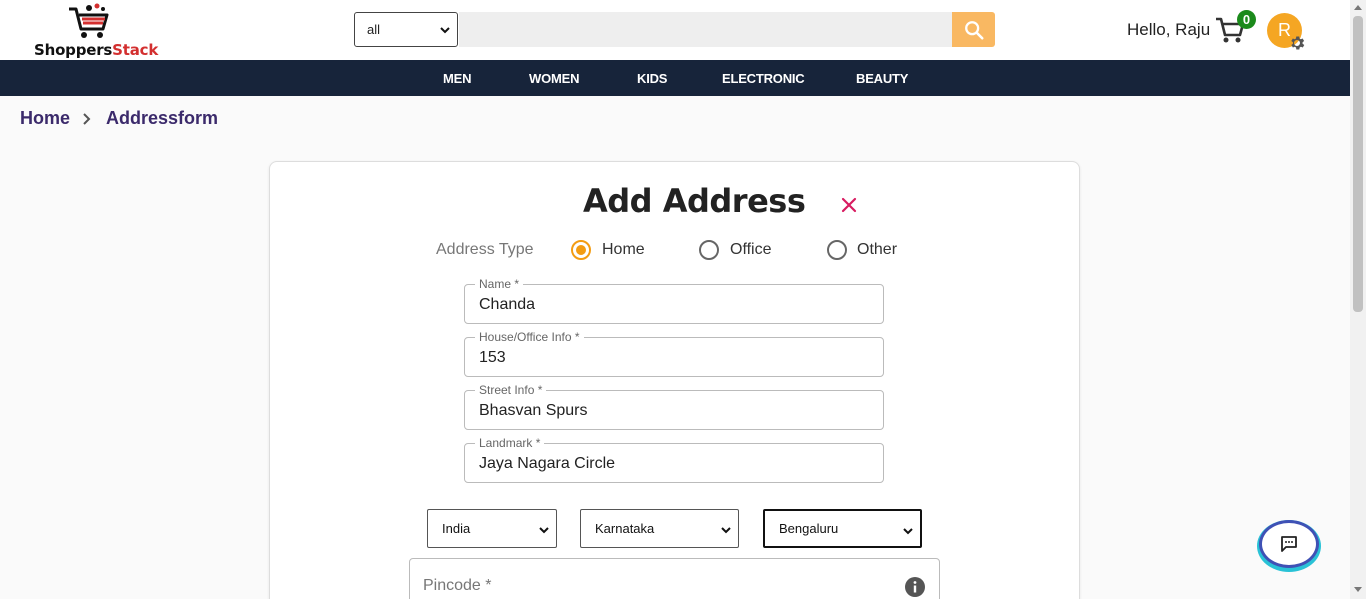  What do you see at coordinates (674, 406) in the screenshot?
I see `street-info-field: Street Info * Bhasvan Spurs` at bounding box center [674, 406].